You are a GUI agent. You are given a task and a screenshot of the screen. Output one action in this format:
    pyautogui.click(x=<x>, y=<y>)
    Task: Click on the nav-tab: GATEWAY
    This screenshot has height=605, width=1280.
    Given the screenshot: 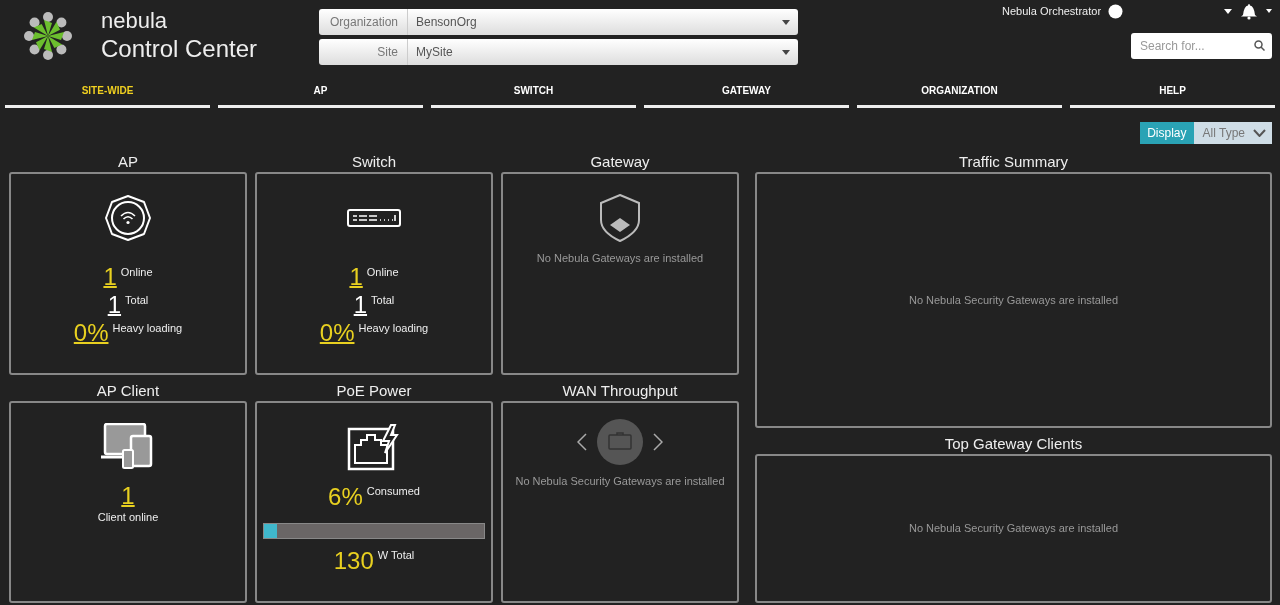 What is the action you would take?
    pyautogui.click(x=746, y=94)
    